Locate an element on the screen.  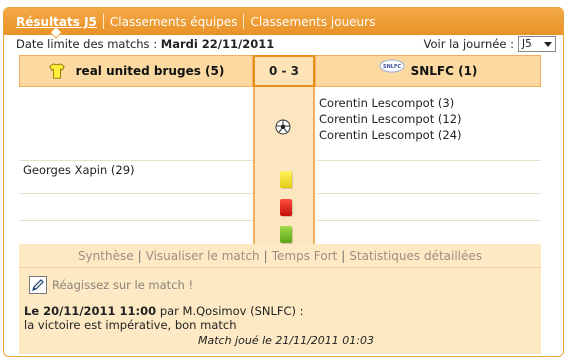
score: 0 - 3 is located at coordinates (284, 71).